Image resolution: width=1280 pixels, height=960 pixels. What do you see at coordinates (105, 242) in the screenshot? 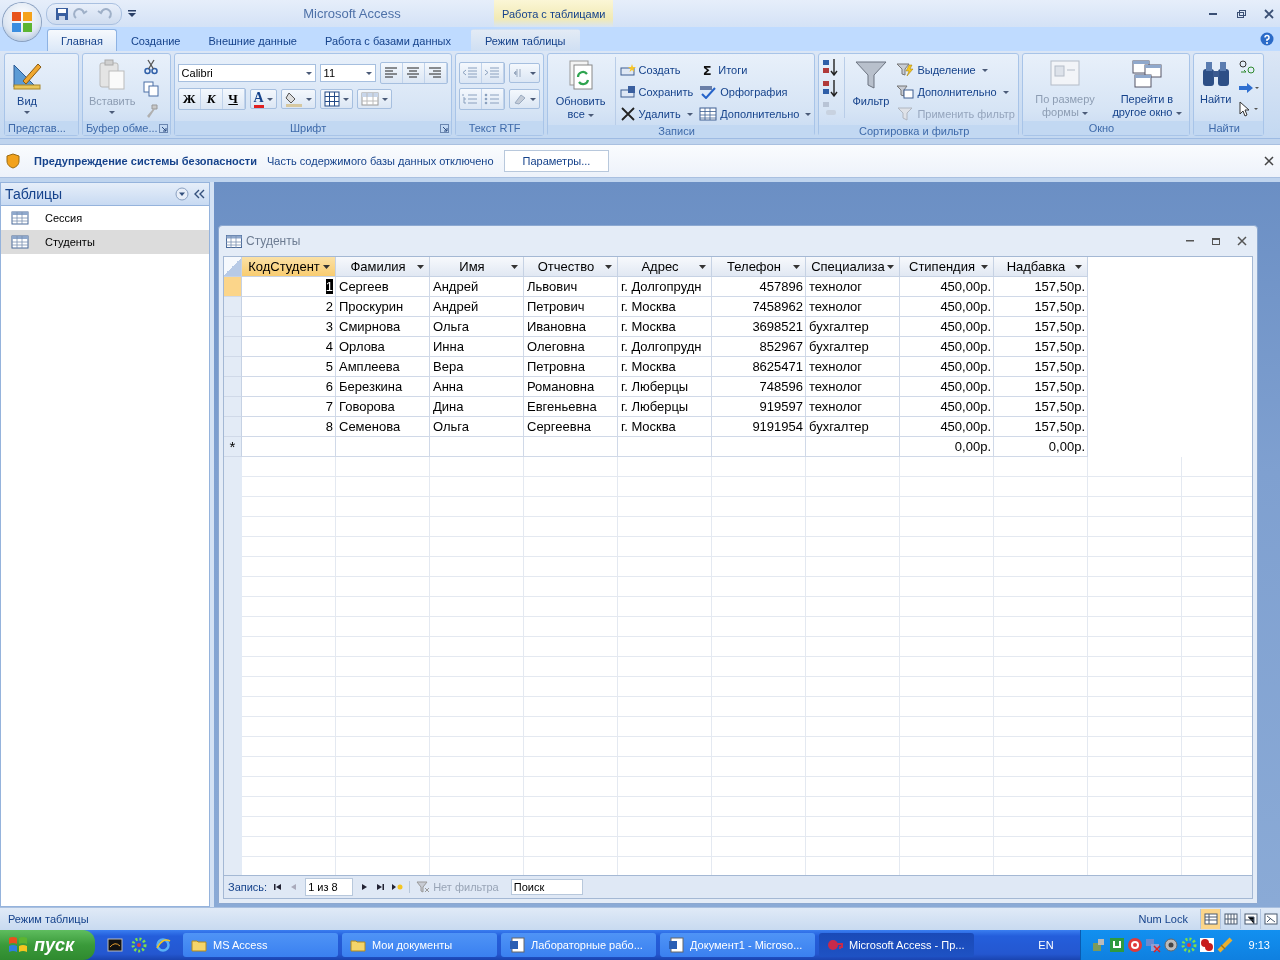
I see `navigation-item: Студенты` at bounding box center [105, 242].